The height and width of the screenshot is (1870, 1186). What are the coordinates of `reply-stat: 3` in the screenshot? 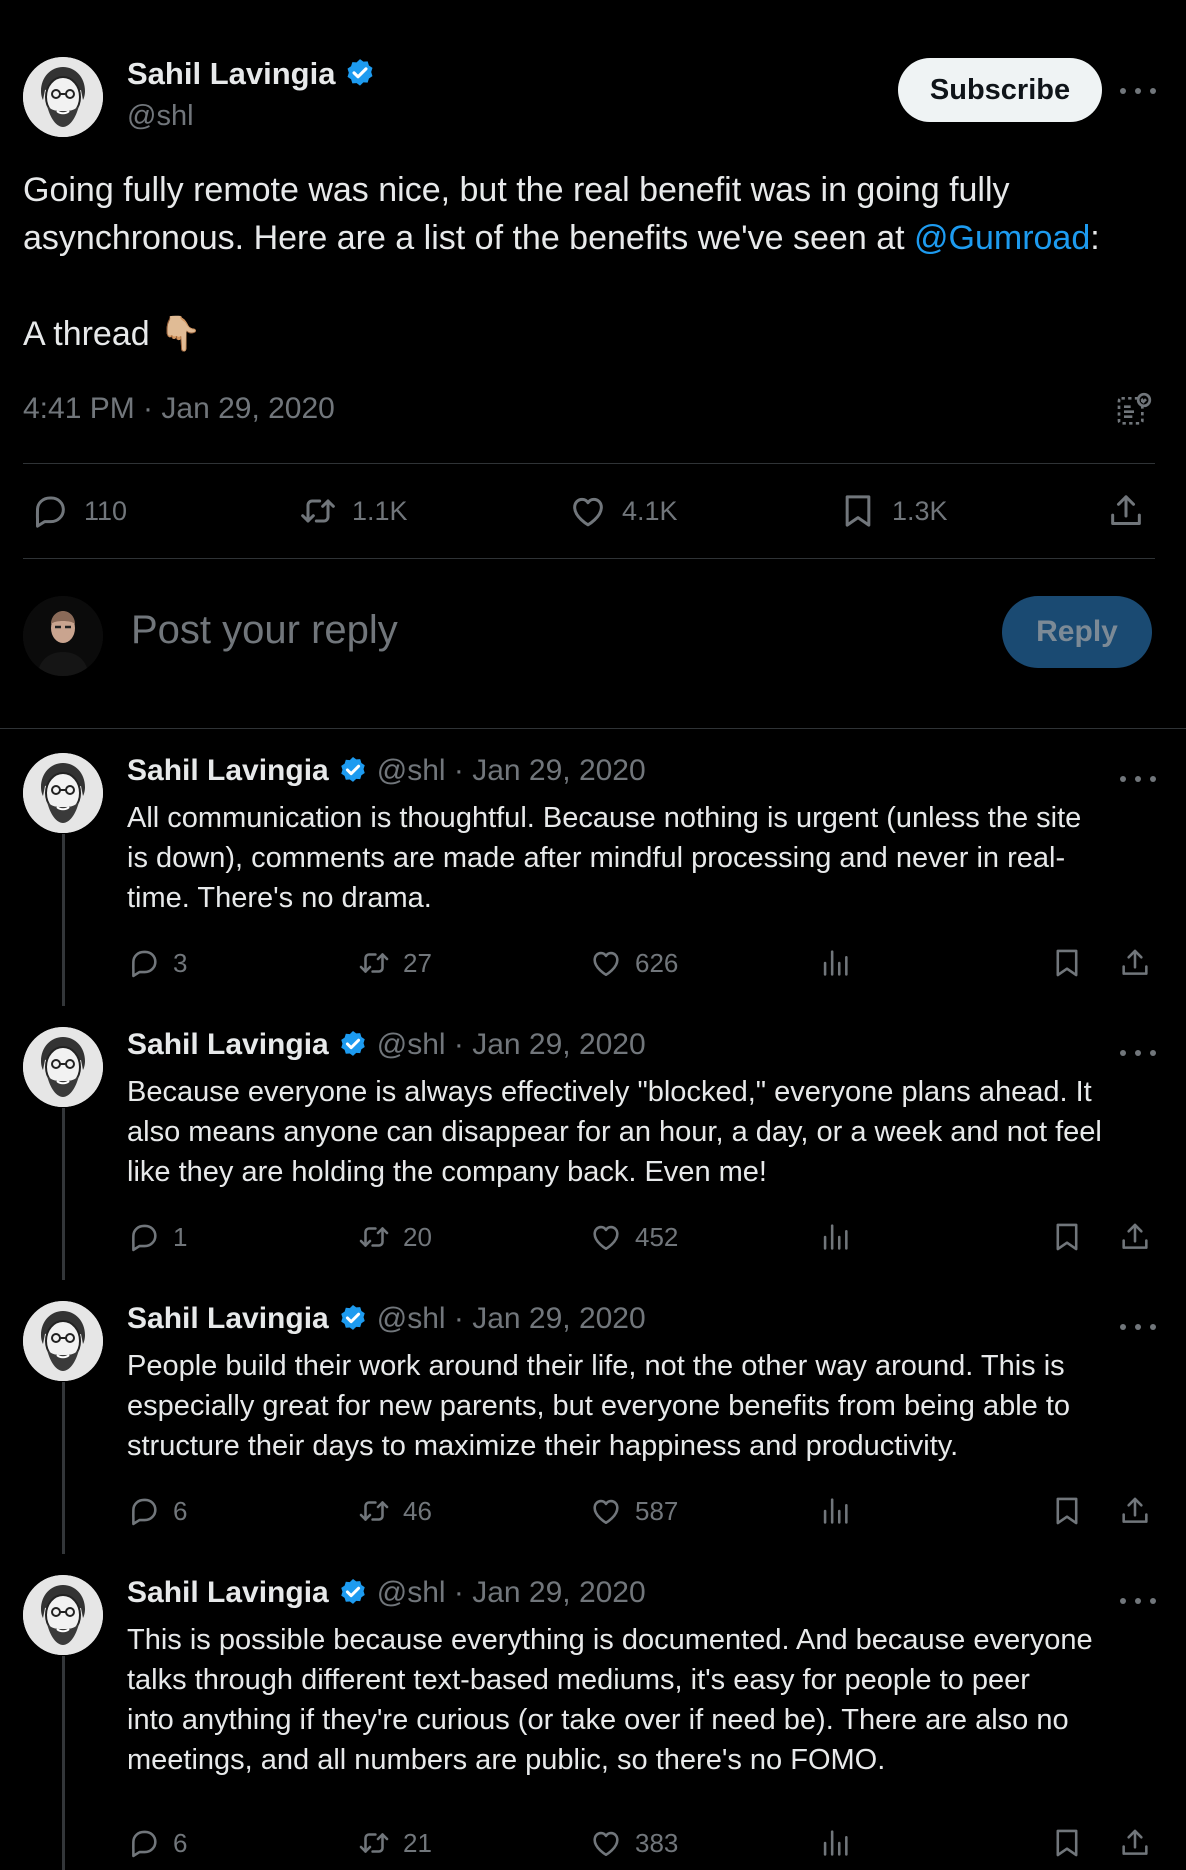 It's located at (157, 963).